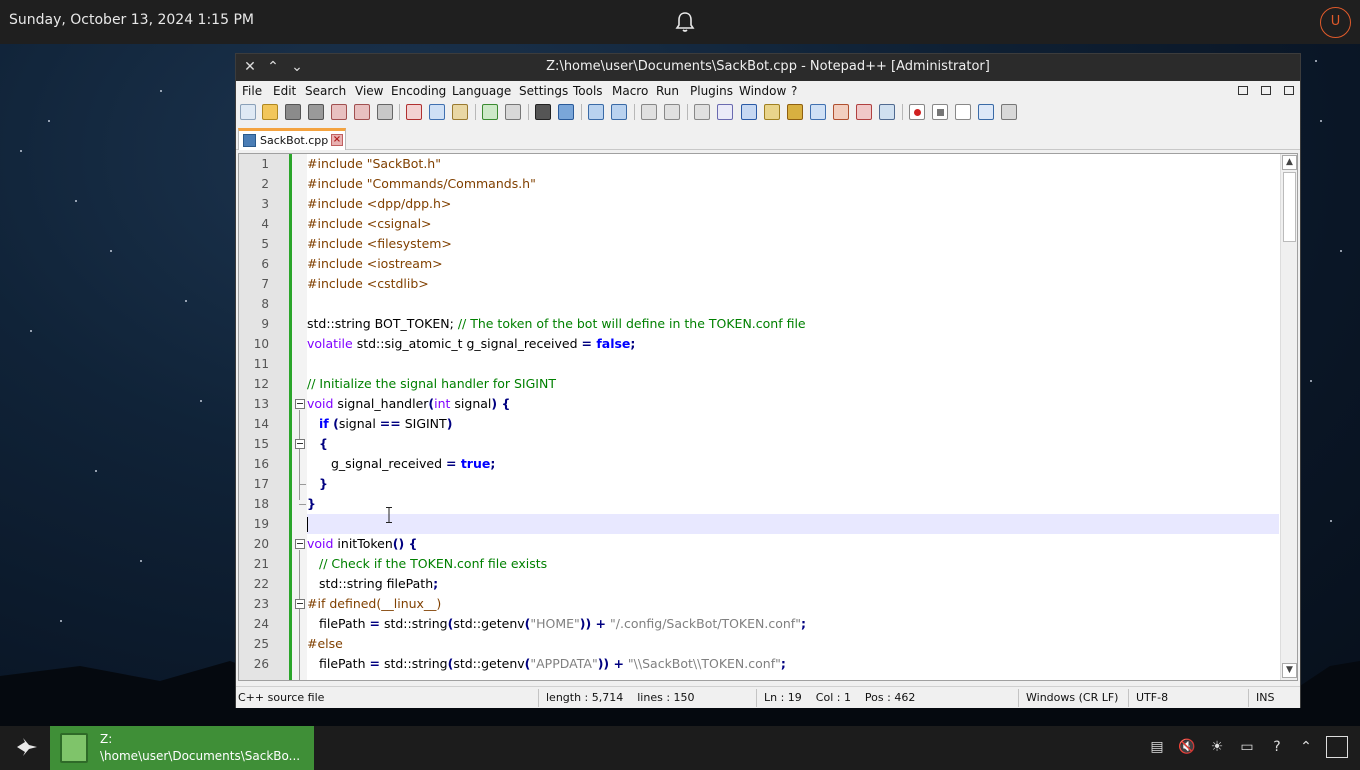 Image resolution: width=1360 pixels, height=770 pixels. I want to click on app-launcher-icon, so click(27, 747).